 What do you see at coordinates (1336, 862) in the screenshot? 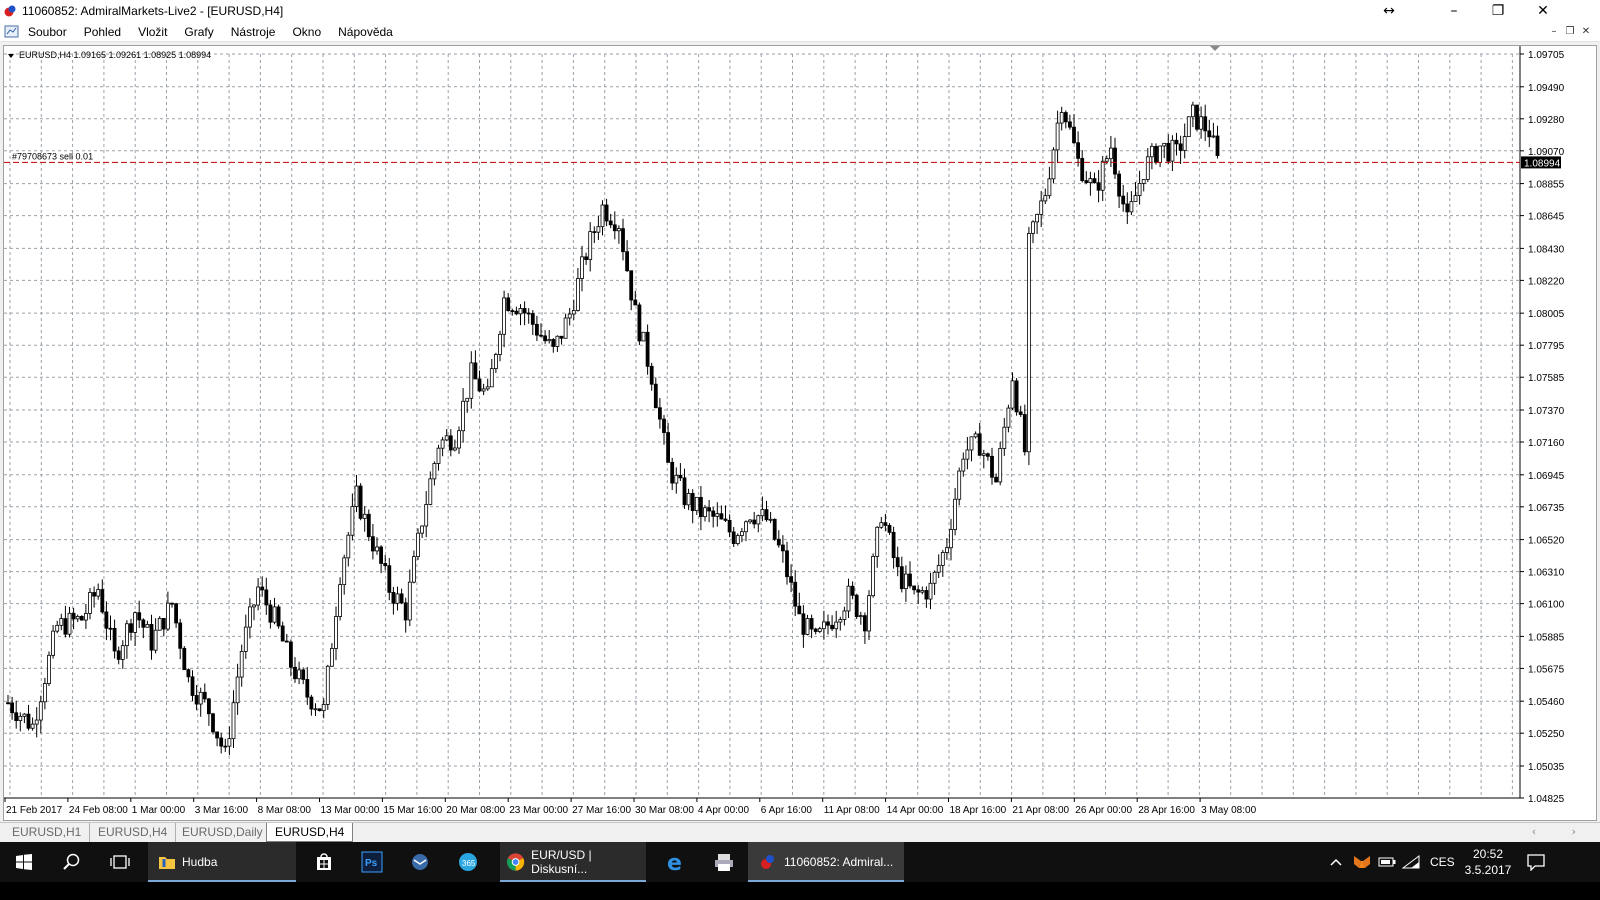
I see `tray-chevron-icon` at bounding box center [1336, 862].